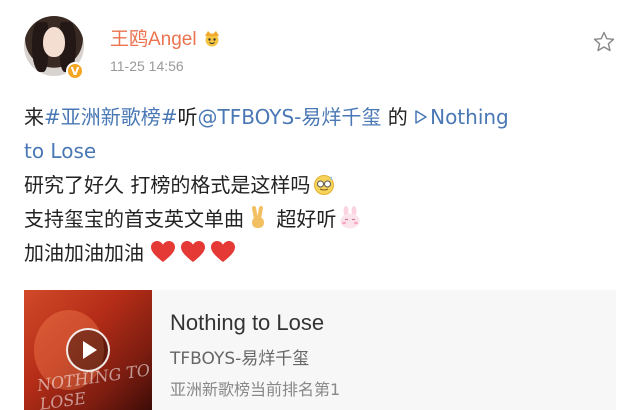 Image resolution: width=640 pixels, height=410 pixels. What do you see at coordinates (421, 117) in the screenshot?
I see `play-triangle-icon` at bounding box center [421, 117].